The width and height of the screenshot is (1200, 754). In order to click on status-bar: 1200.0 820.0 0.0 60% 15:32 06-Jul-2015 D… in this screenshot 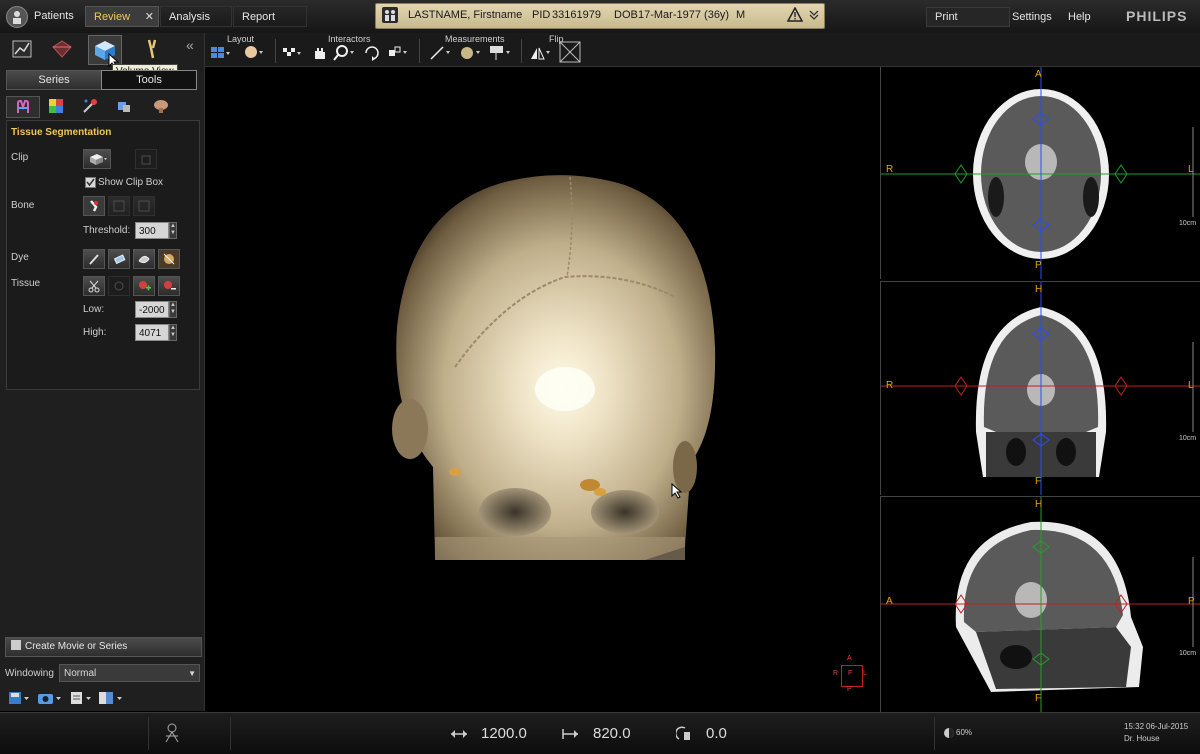, I will do `click(600, 733)`.